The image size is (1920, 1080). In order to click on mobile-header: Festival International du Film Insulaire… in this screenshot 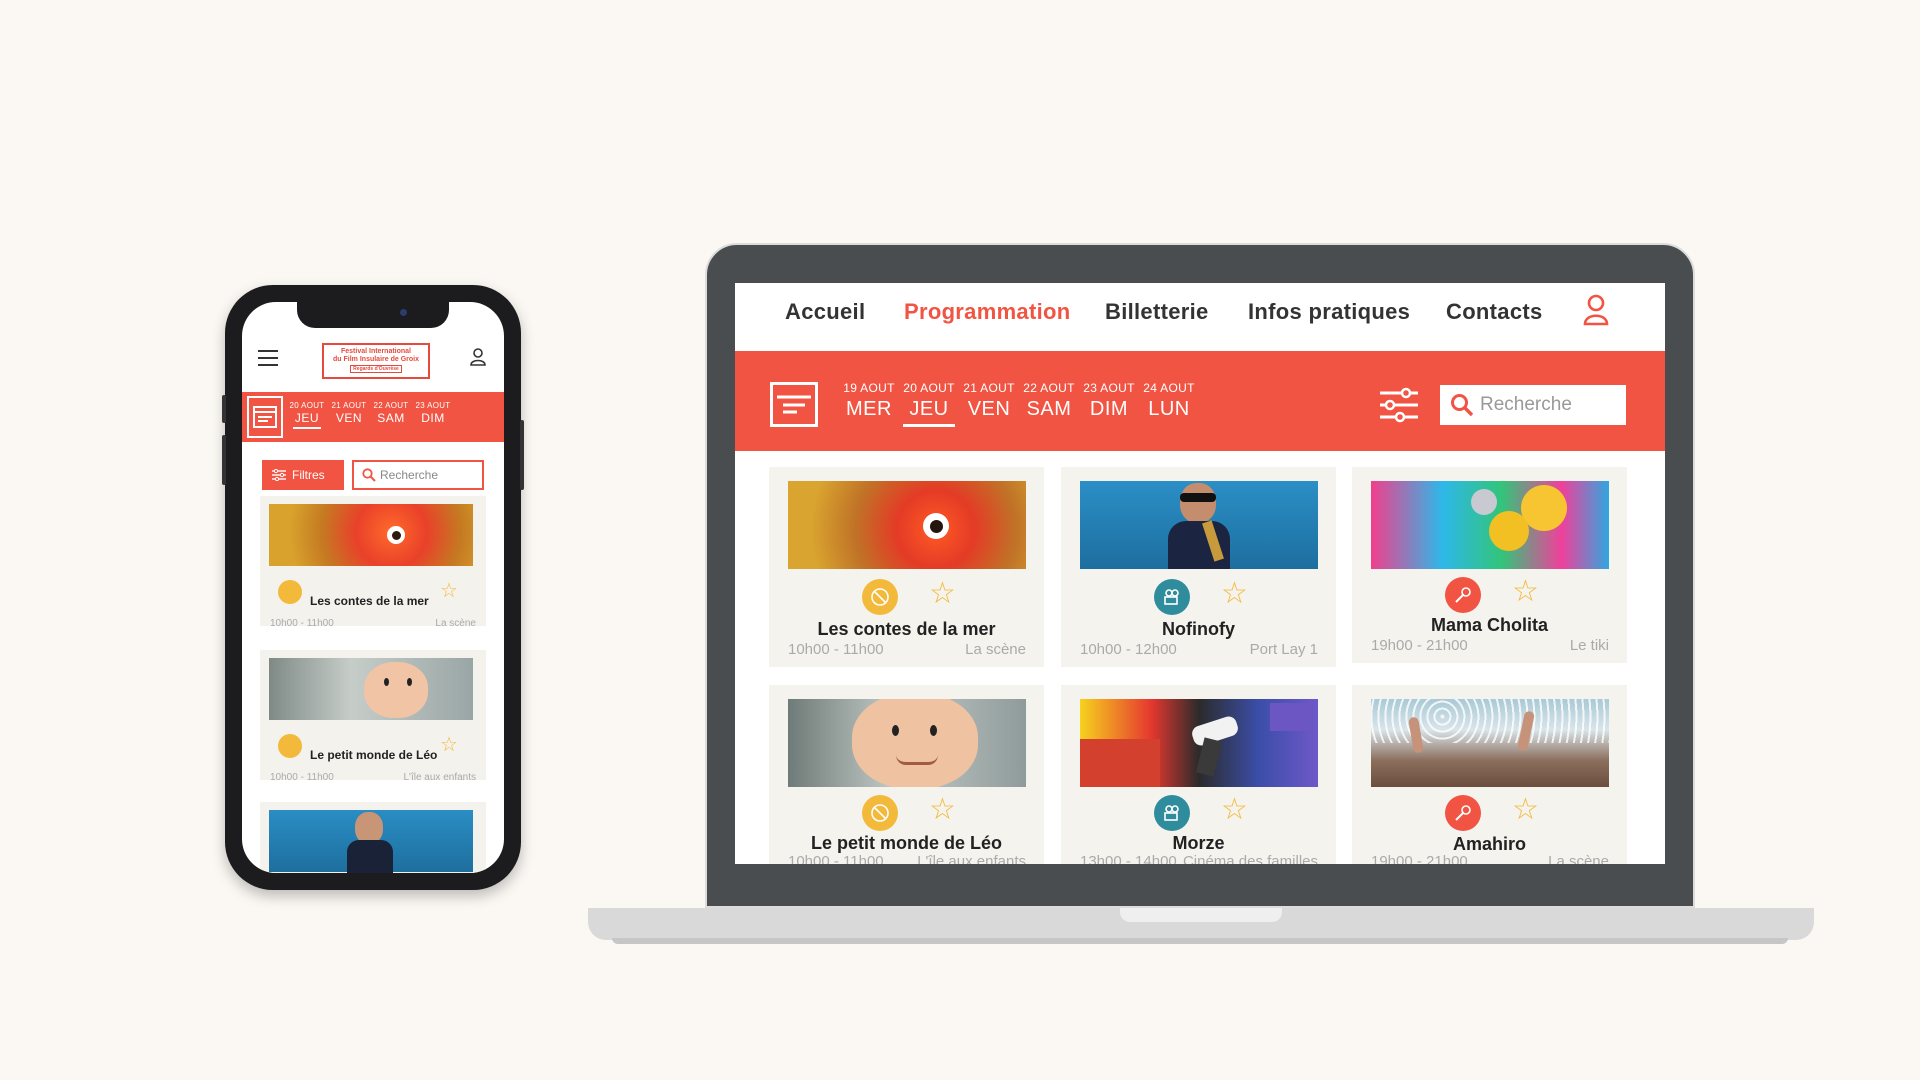, I will do `click(373, 353)`.